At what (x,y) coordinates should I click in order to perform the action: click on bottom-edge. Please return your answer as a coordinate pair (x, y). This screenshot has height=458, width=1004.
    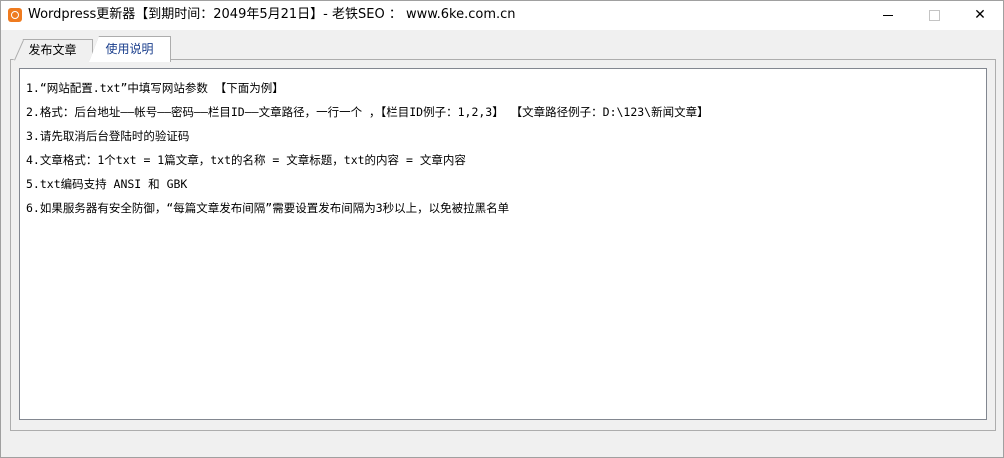
    Looking at the image, I should click on (502, 453).